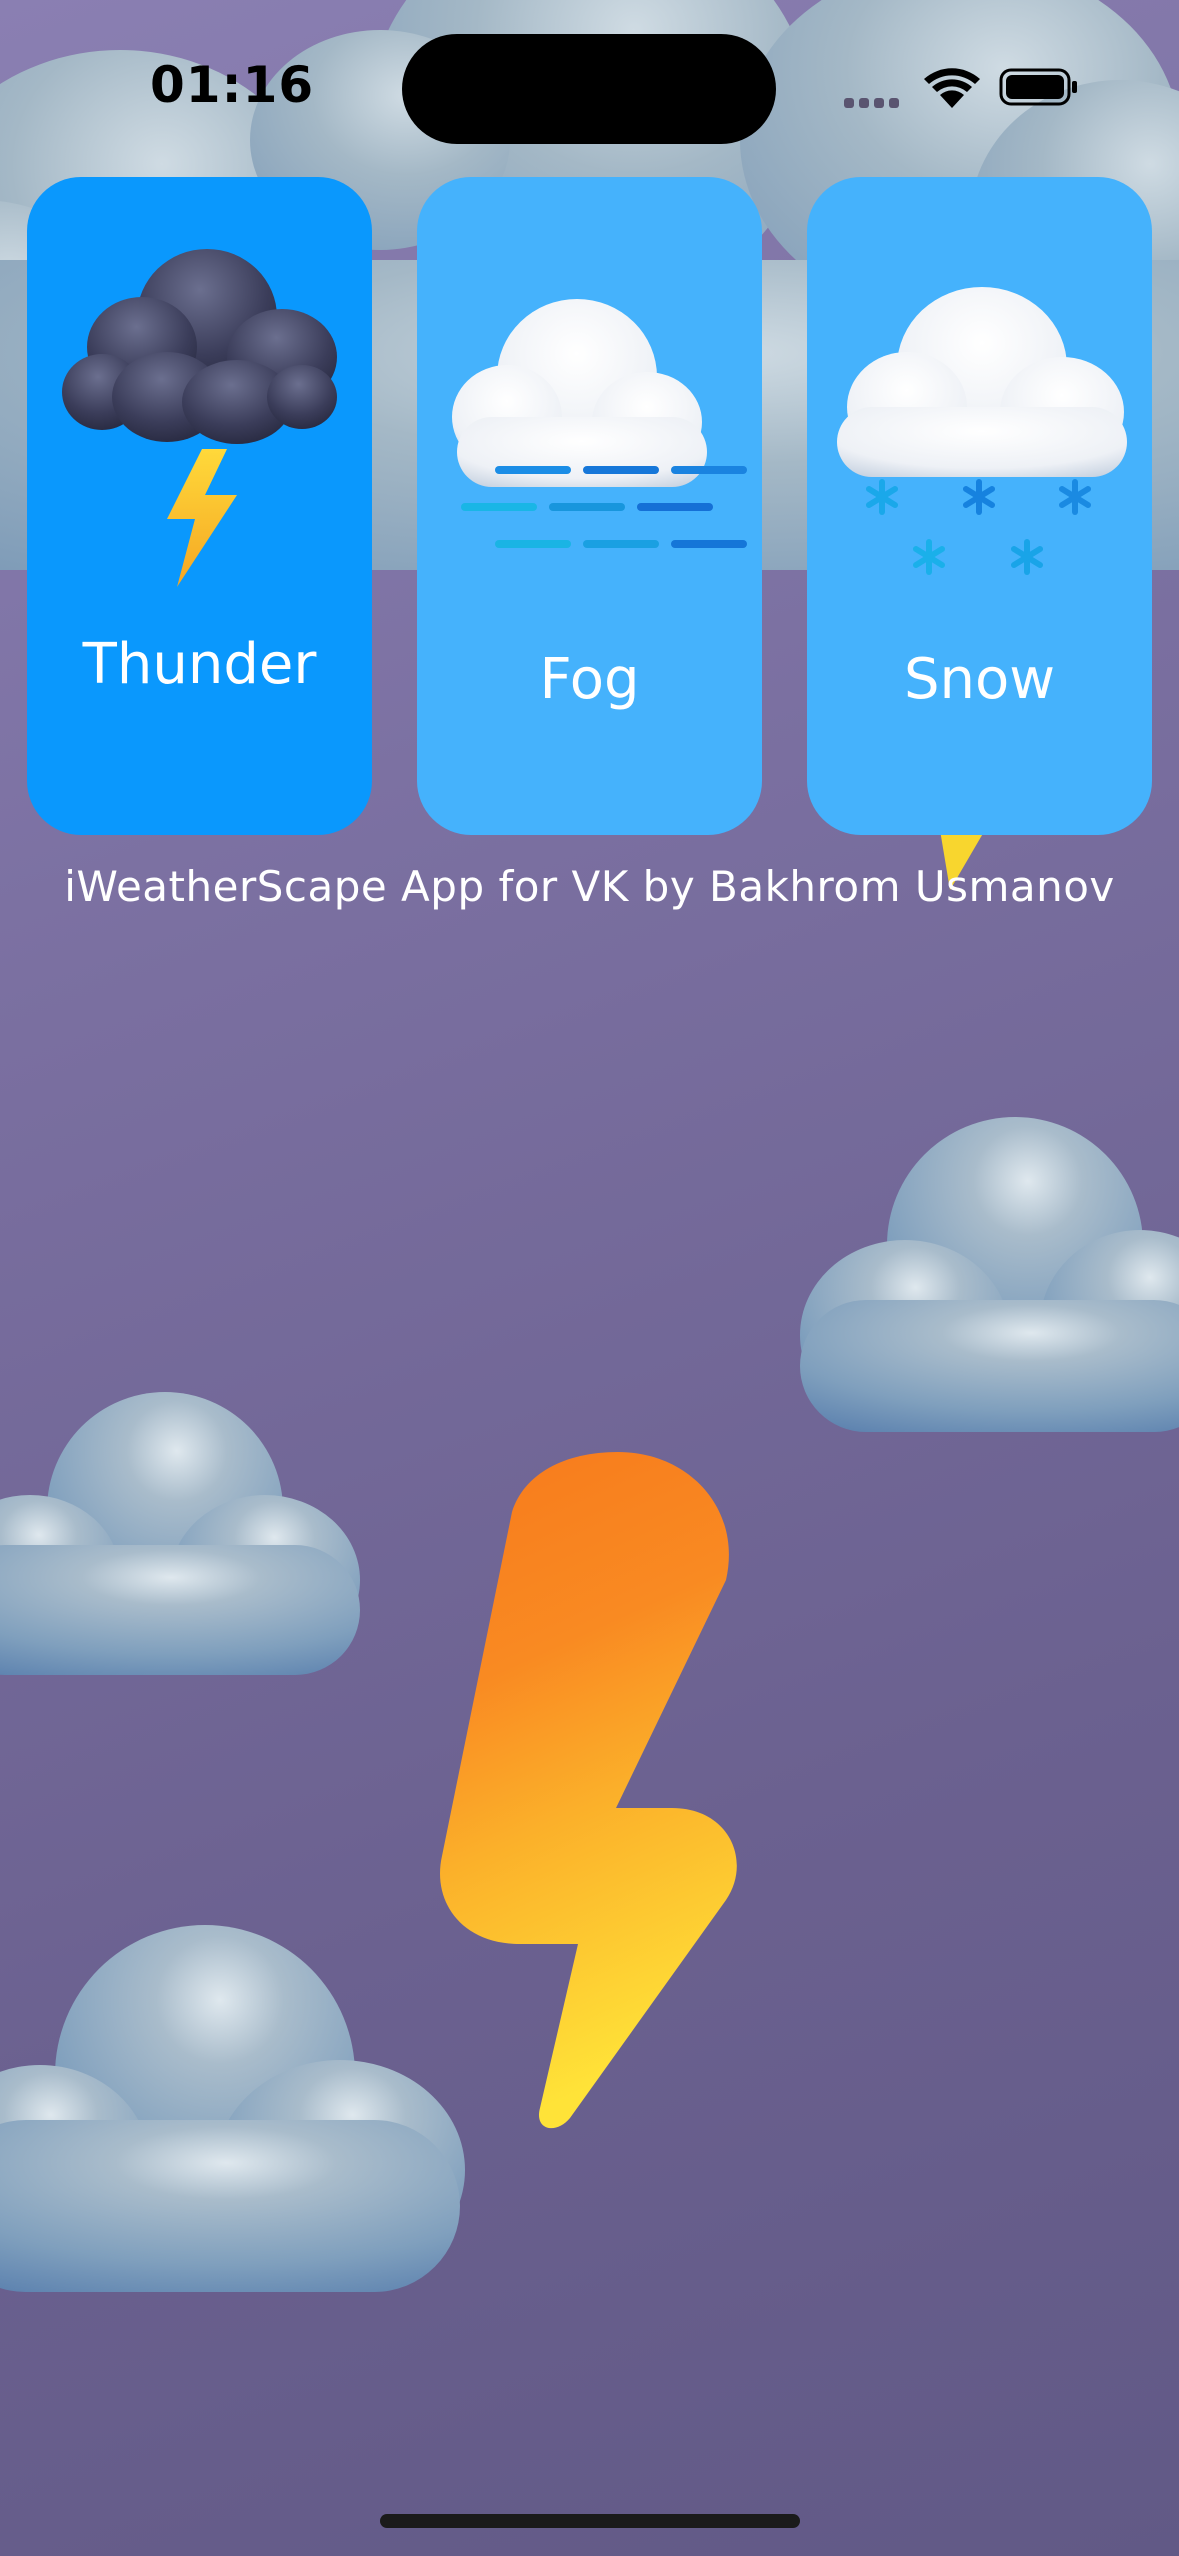 The height and width of the screenshot is (2556, 1179). I want to click on weather-card-fog: Fog, so click(589, 506).